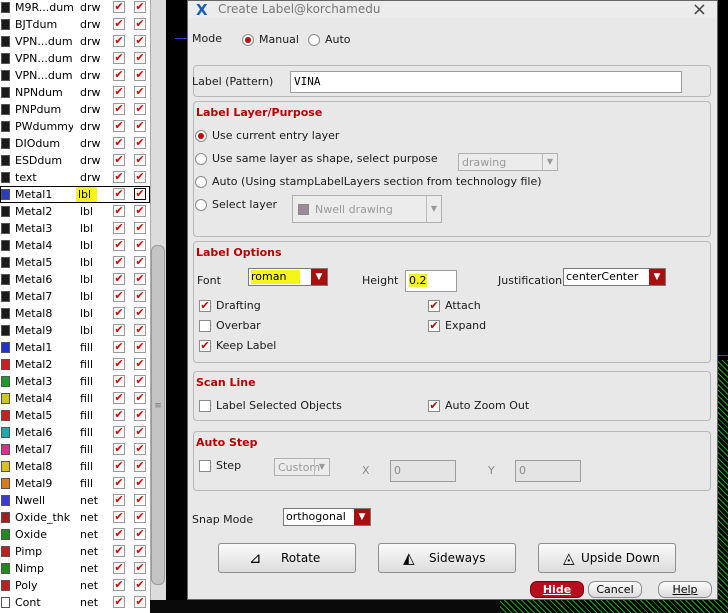 The height and width of the screenshot is (613, 728). I want to click on layer-row: Metal5 fill ✔ ✔, so click(75, 415).